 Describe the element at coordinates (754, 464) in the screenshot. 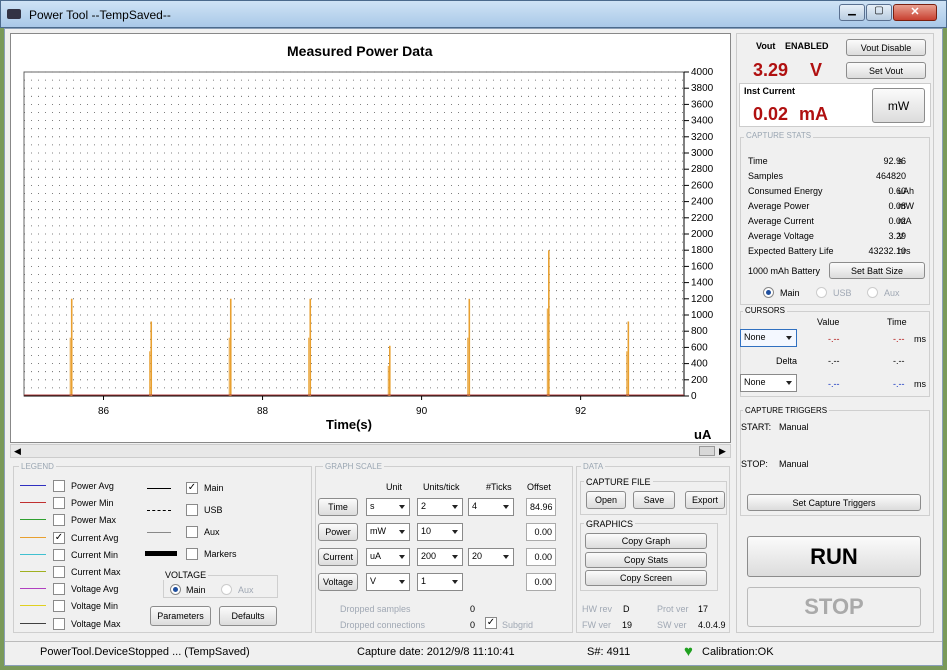

I see `trigger-stop-label: STOP:` at that location.